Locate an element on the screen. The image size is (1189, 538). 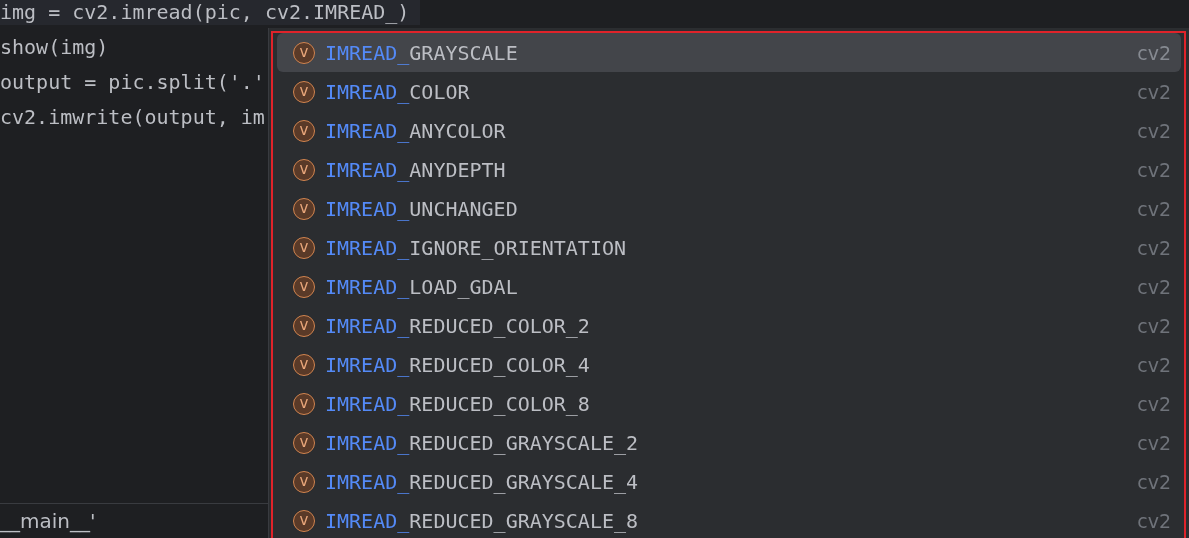
completion-item: v IMREAD_REDUCED_COLOR_8 cv2 is located at coordinates (729, 403).